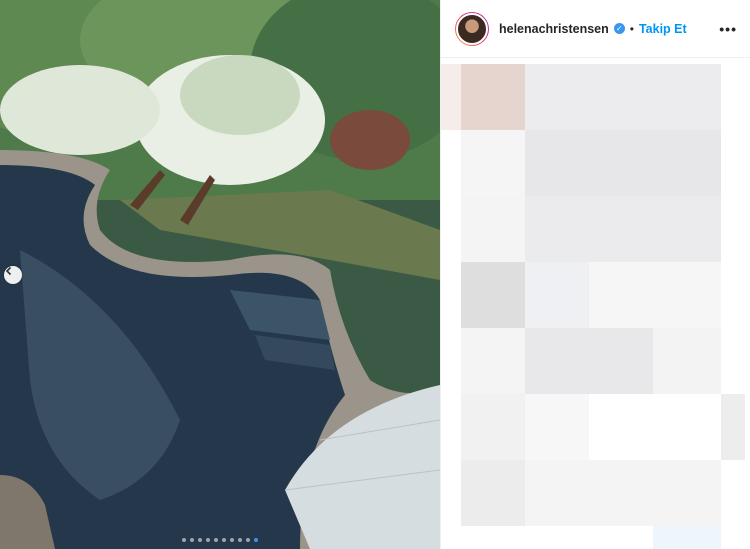 The width and height of the screenshot is (750, 549). Describe the element at coordinates (663, 29) in the screenshot. I see `follow-button: Takip Et` at that location.